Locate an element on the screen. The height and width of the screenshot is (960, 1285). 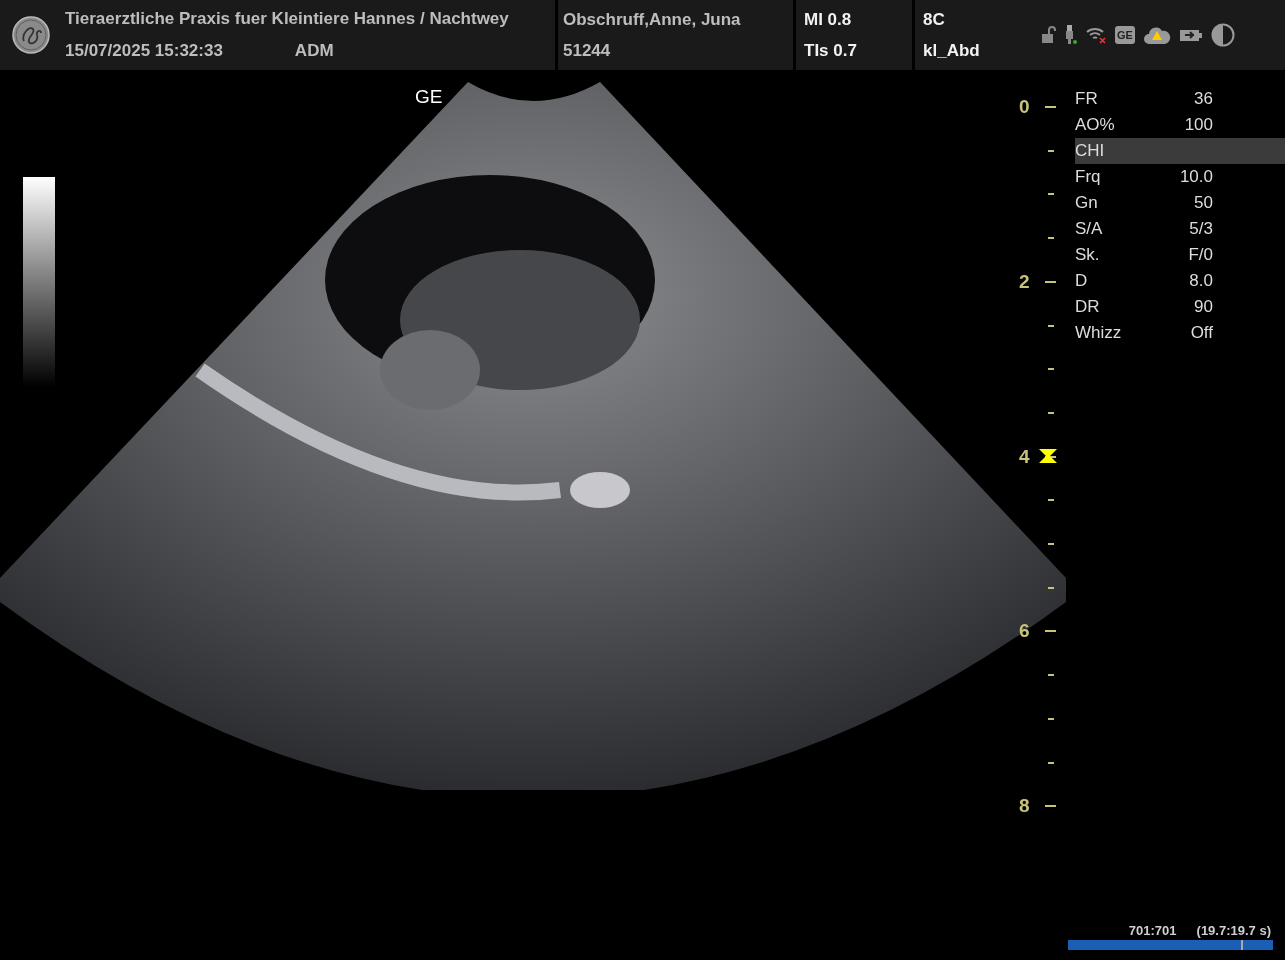
usb-icon is located at coordinates (1071, 35).